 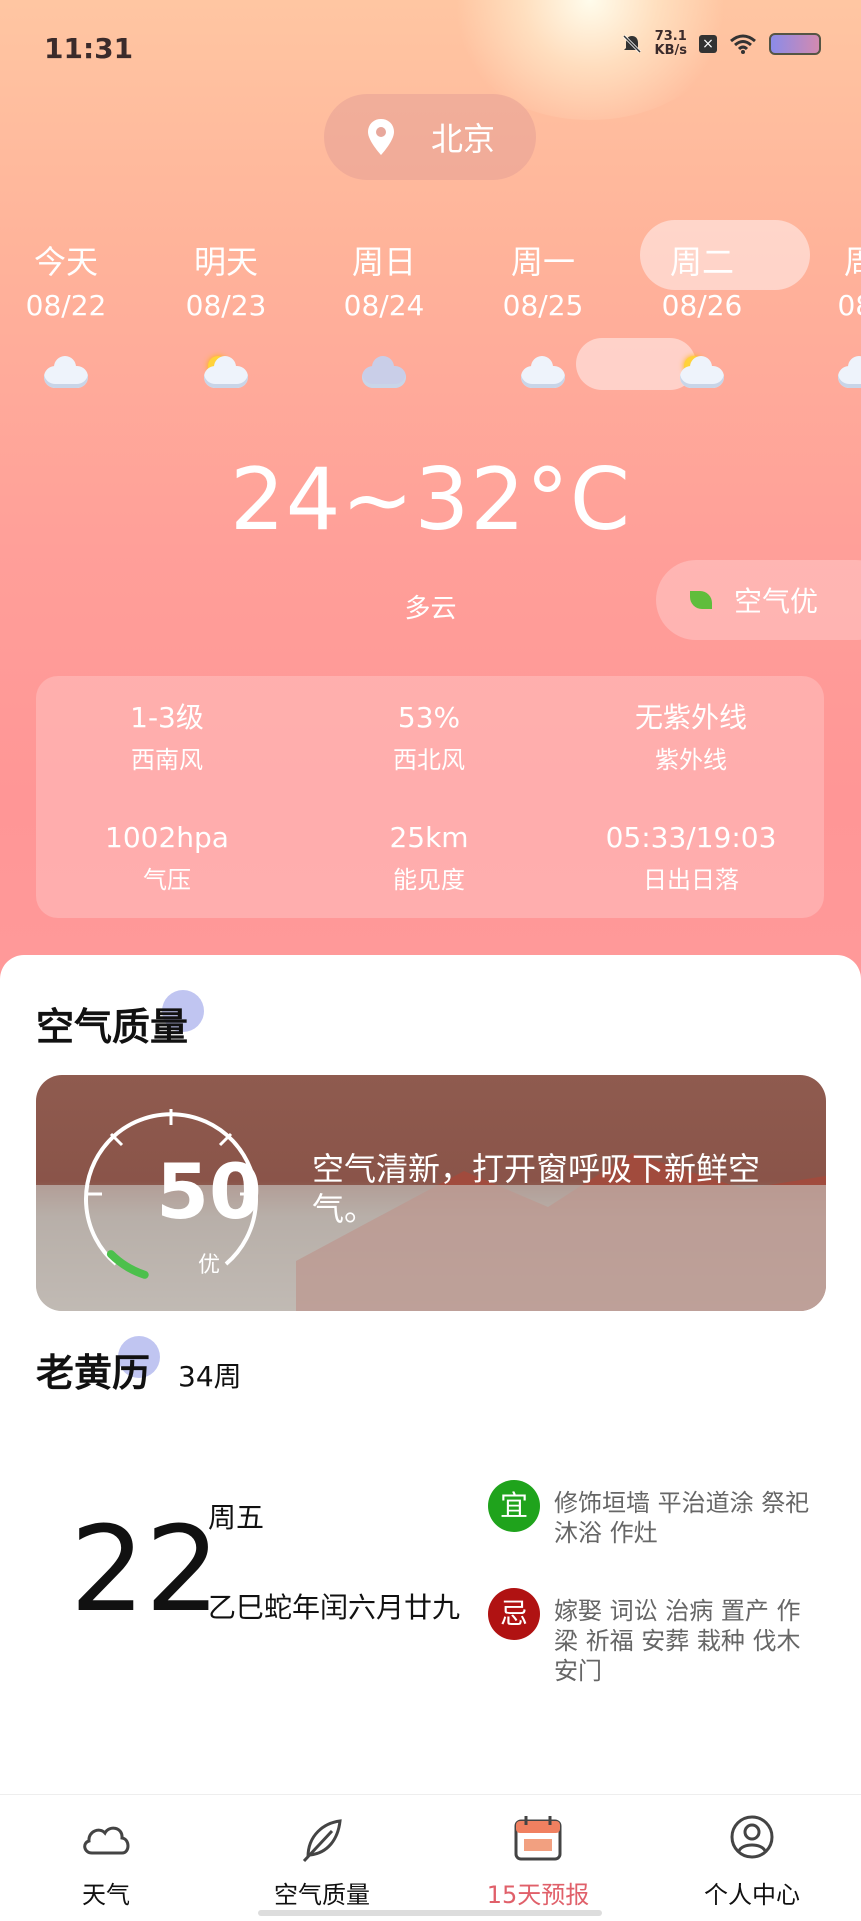 What do you see at coordinates (691, 738) in the screenshot?
I see `detail-uv: 无紫外线 紫外线` at bounding box center [691, 738].